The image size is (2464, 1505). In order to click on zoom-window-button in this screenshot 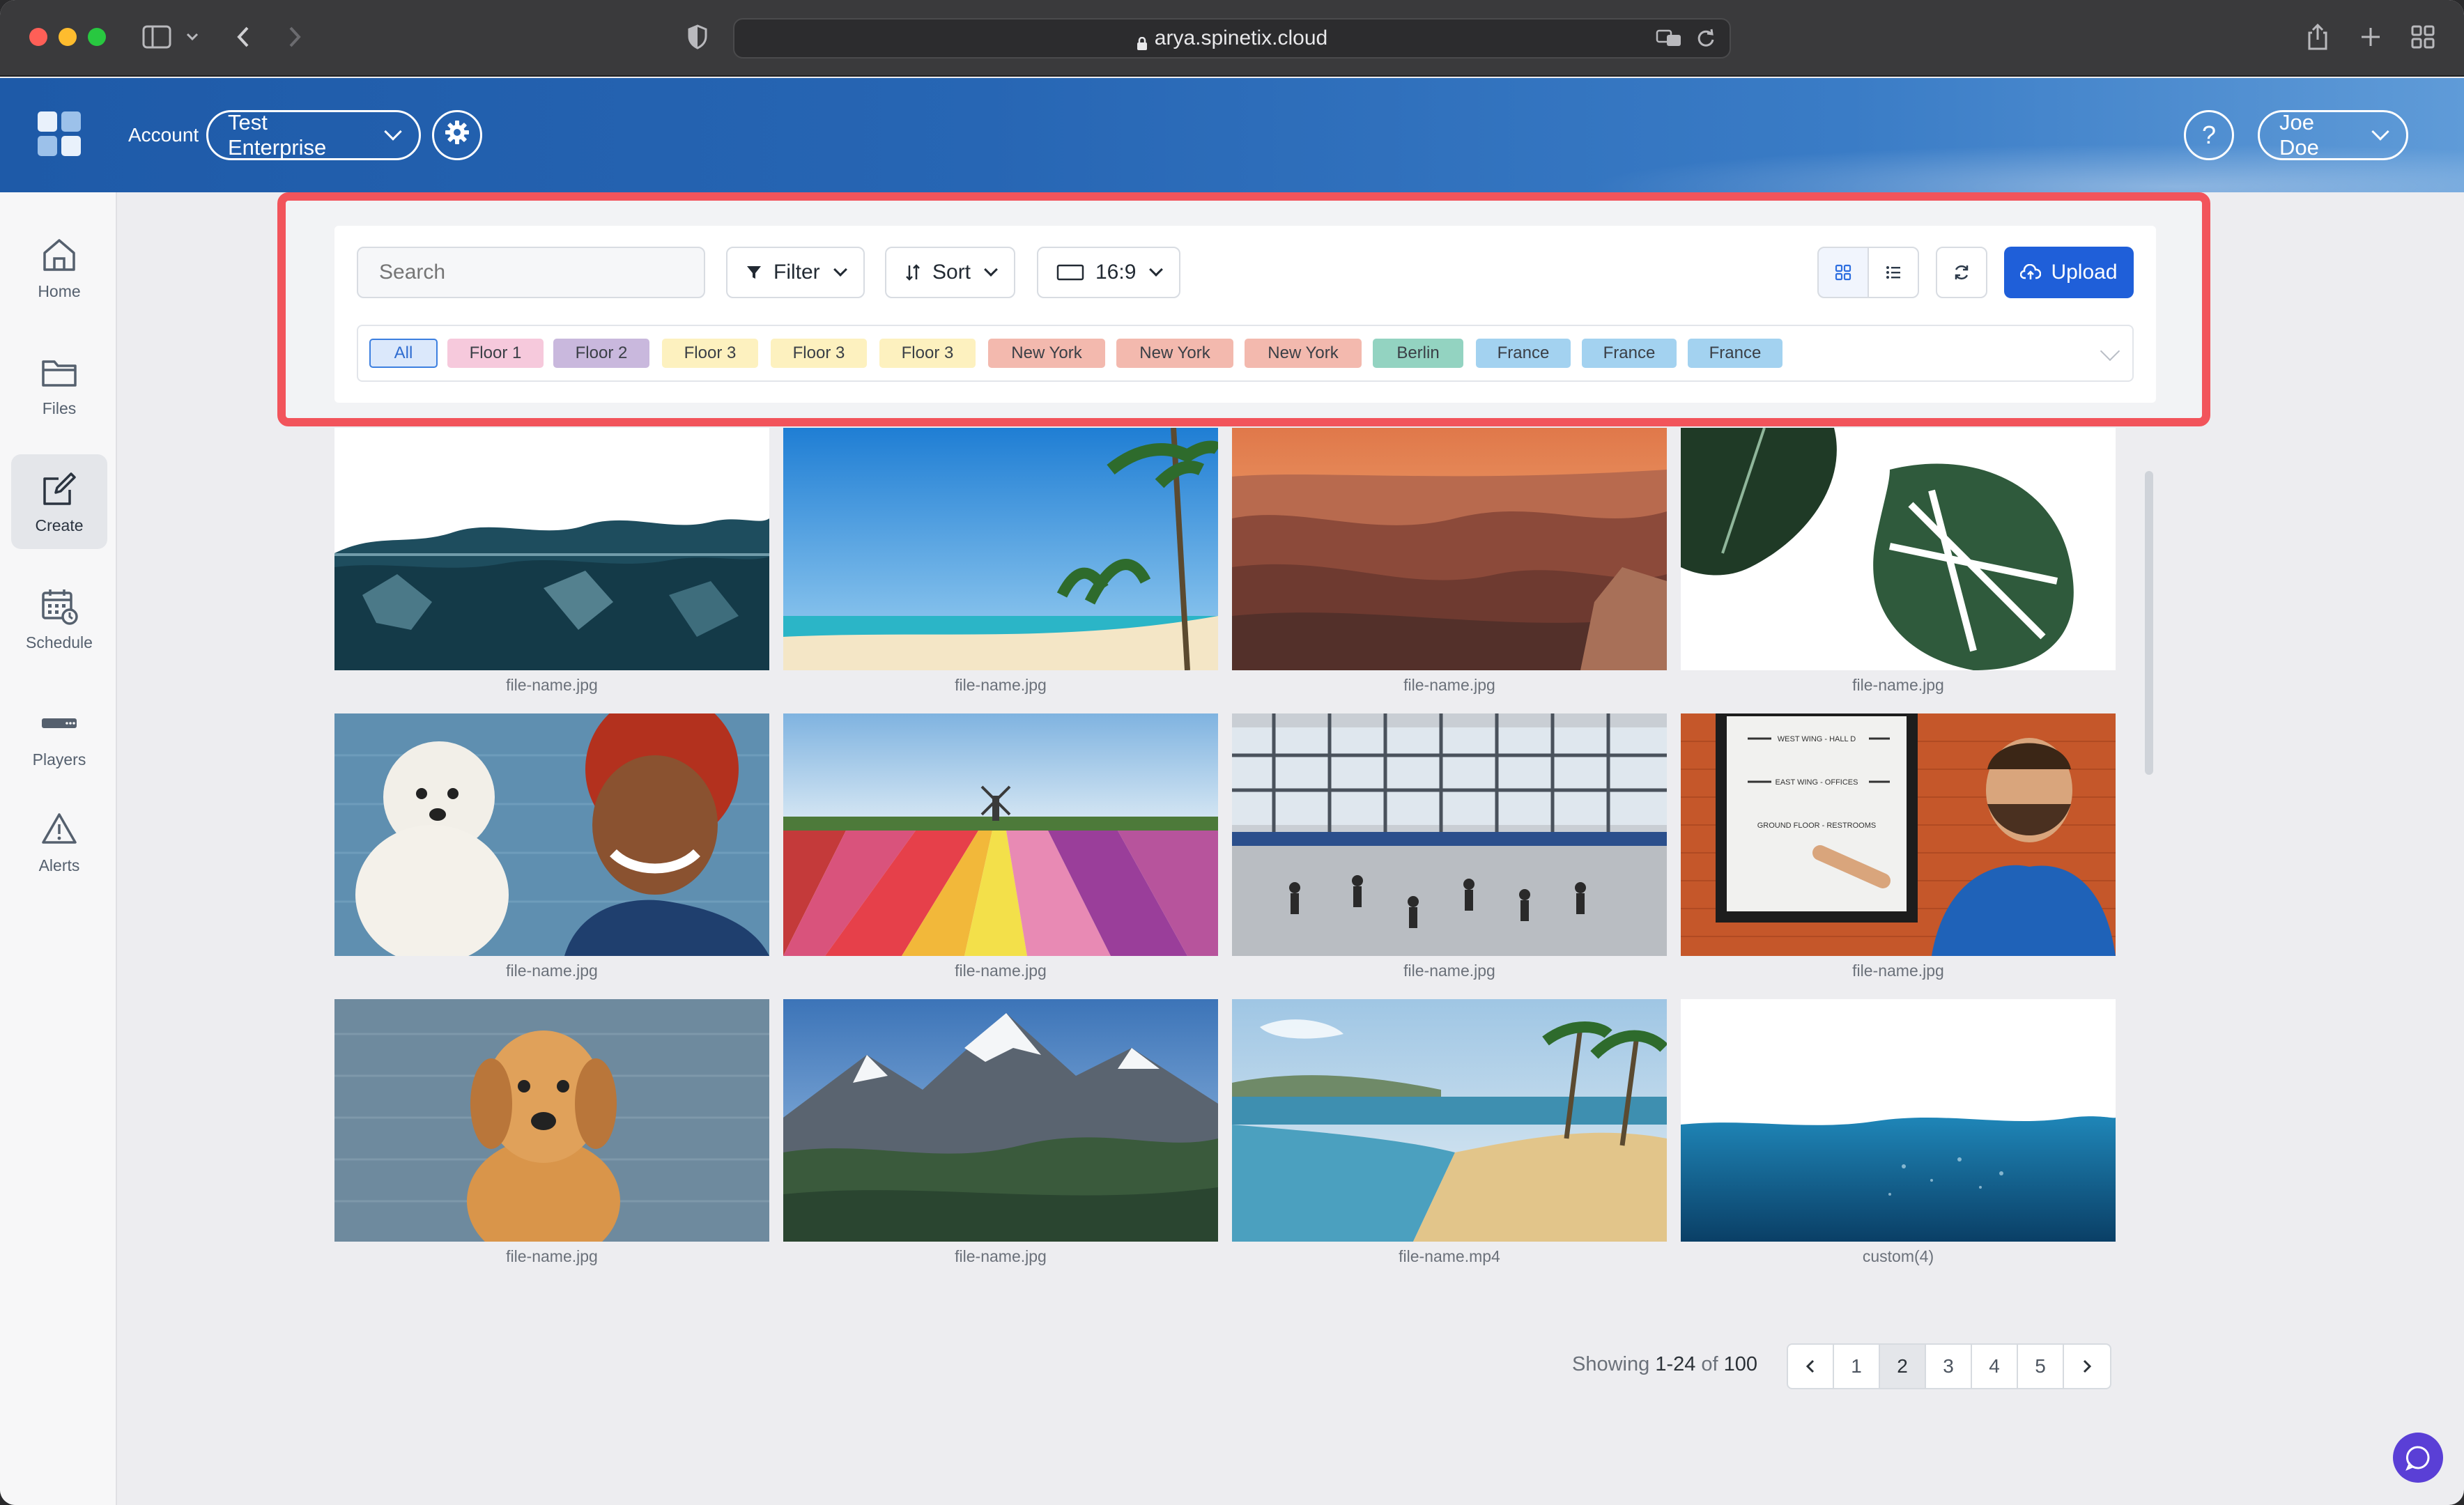, I will do `click(97, 37)`.